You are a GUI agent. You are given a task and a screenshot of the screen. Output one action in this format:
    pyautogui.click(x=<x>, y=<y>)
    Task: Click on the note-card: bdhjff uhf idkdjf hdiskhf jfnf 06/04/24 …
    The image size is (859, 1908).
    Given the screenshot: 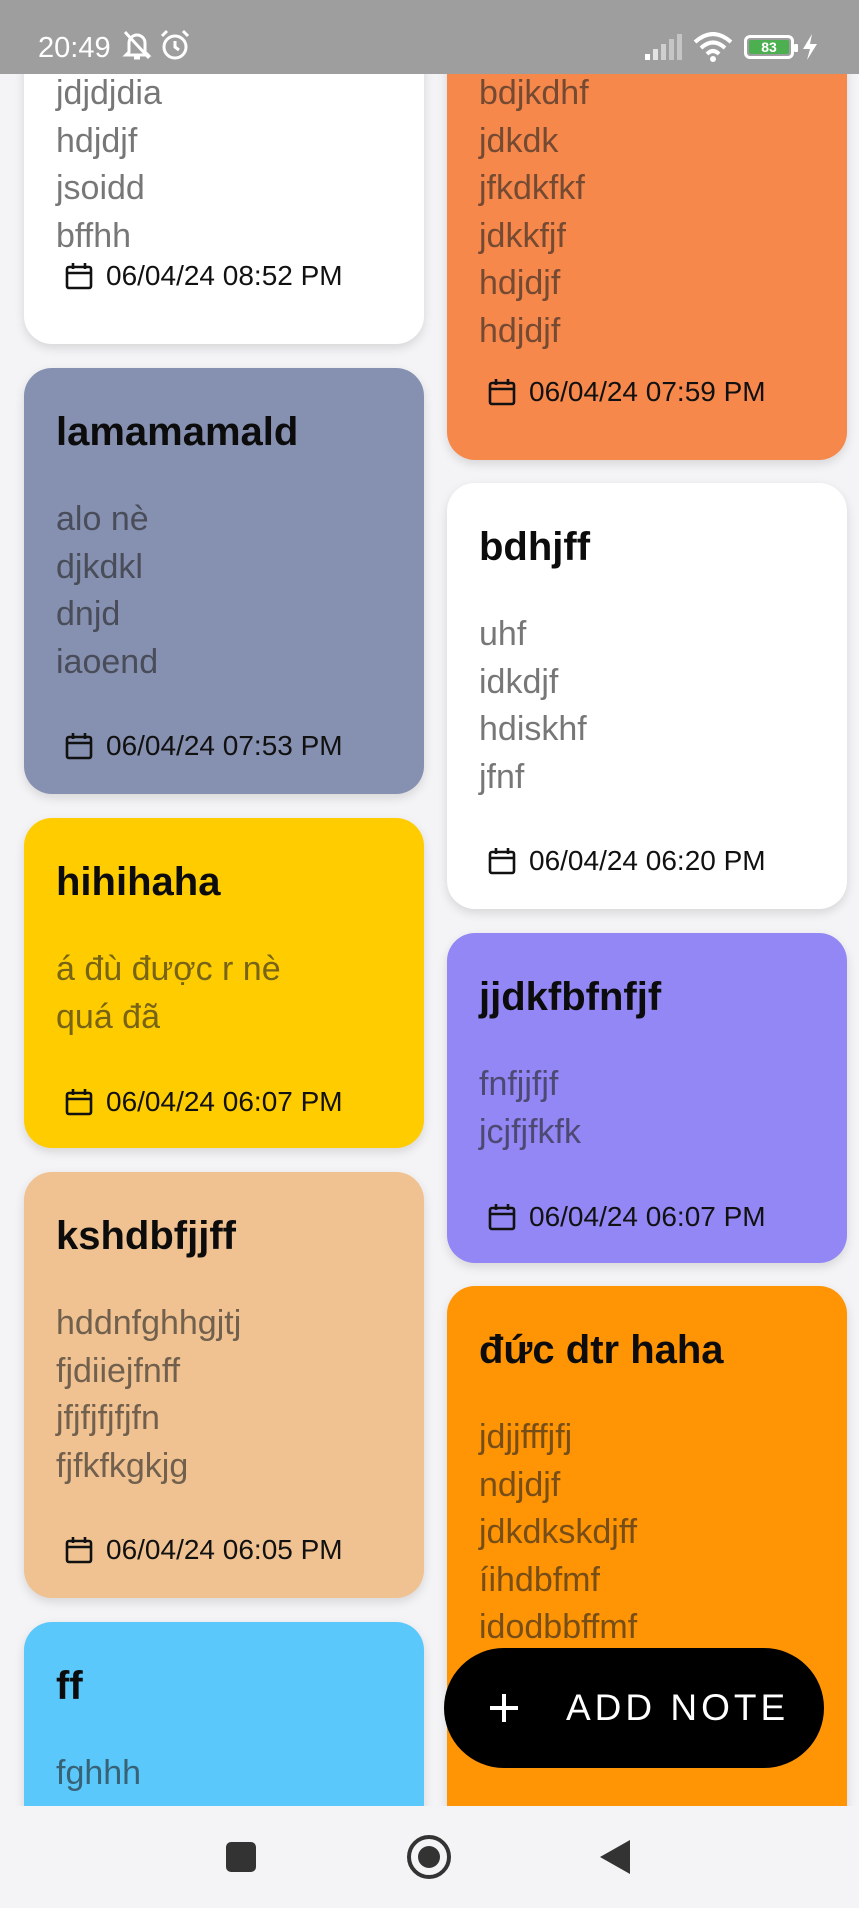 What is the action you would take?
    pyautogui.click(x=647, y=696)
    